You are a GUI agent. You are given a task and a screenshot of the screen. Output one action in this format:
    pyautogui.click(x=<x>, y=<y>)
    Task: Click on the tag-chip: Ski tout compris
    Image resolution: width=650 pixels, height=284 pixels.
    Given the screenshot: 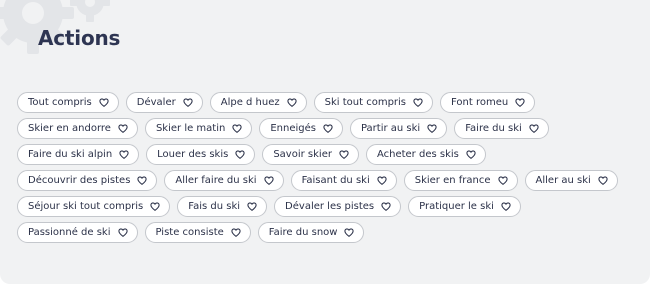 What is the action you would take?
    pyautogui.click(x=373, y=102)
    